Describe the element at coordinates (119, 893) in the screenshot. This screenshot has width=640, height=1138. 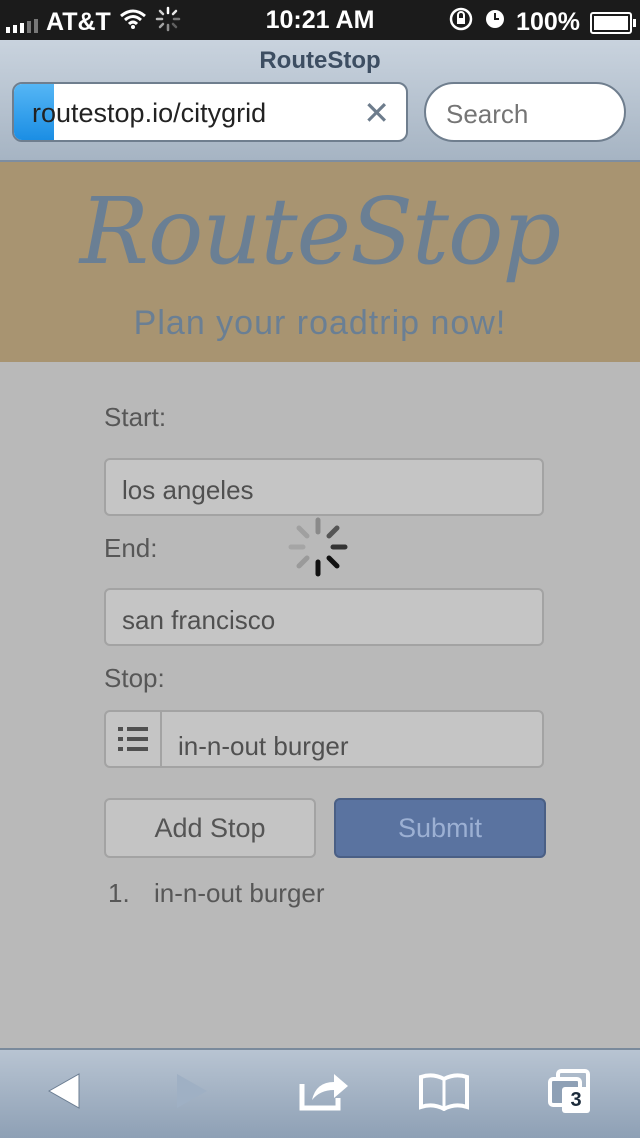
I see `stop-number: 1.` at that location.